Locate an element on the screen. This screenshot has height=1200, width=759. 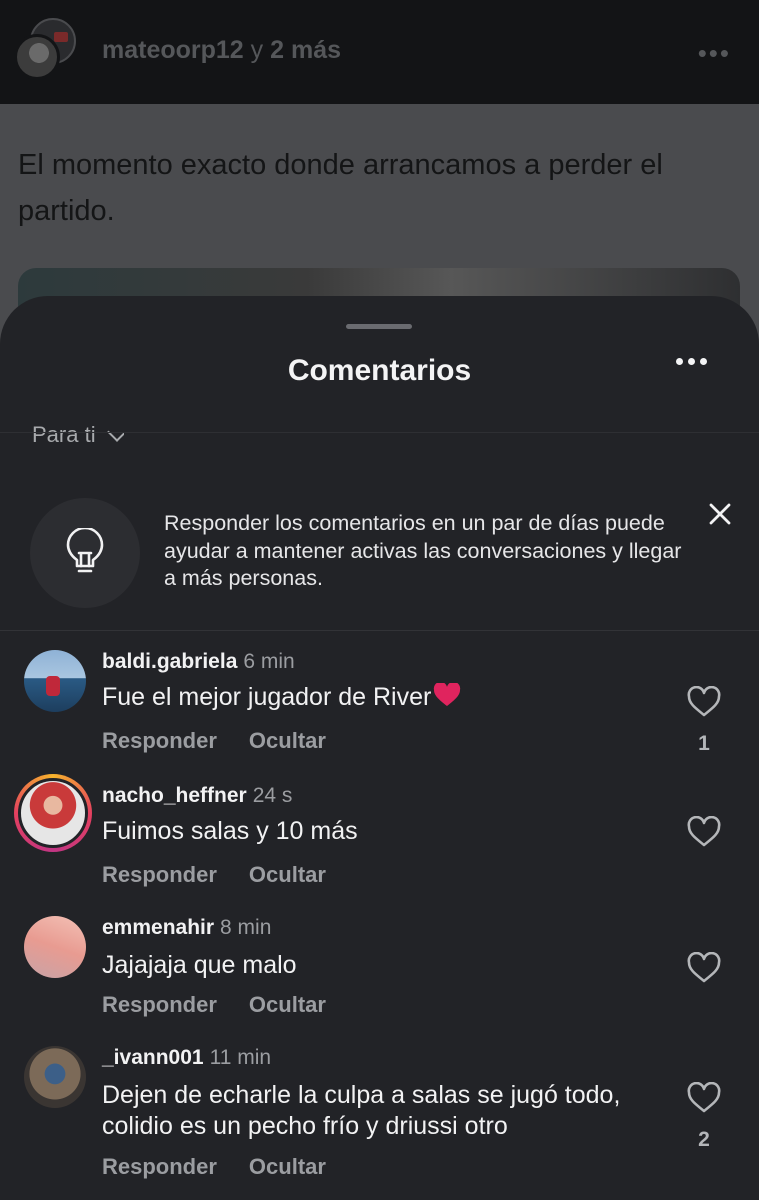
avatar-photo is located at coordinates (53, 813).